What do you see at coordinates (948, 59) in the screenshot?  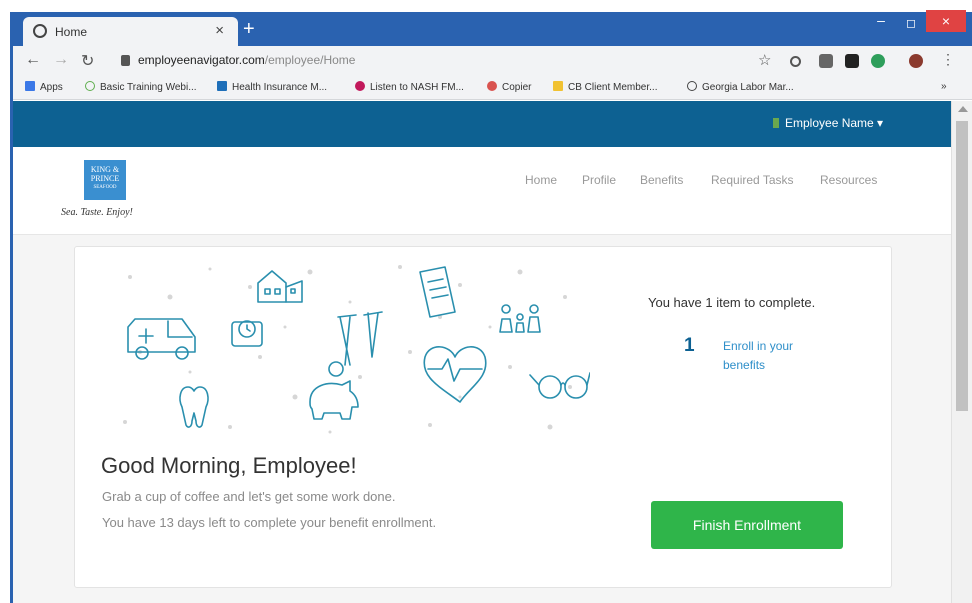 I see `browser-menu-icon: ⋮` at bounding box center [948, 59].